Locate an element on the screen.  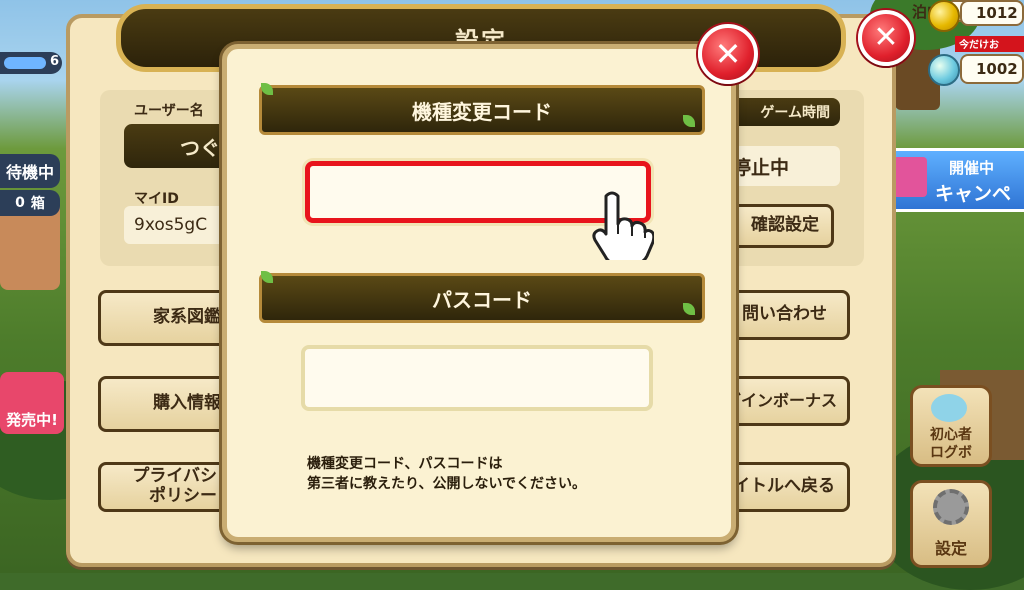
level-bar: 6 is located at coordinates (31, 63).